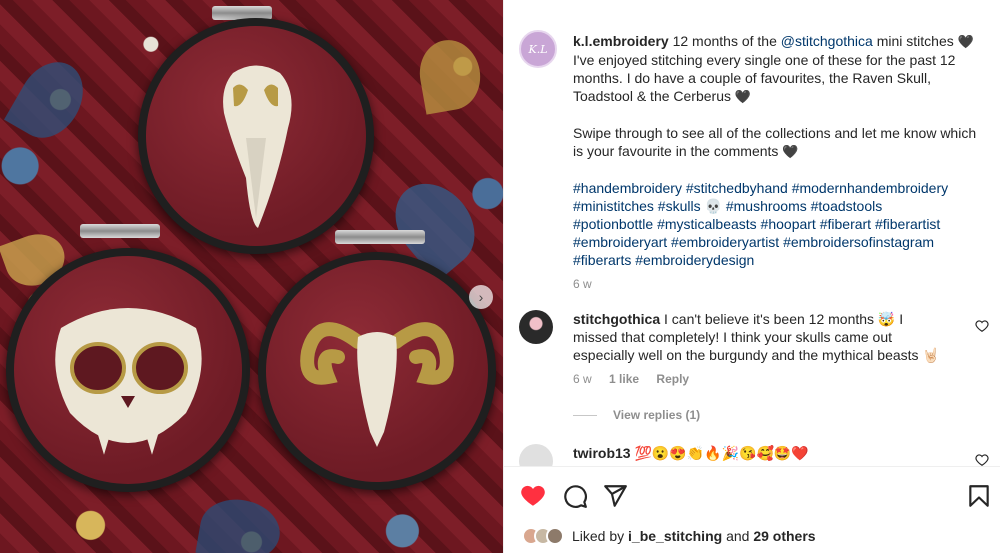 This screenshot has width=1000, height=553. Describe the element at coordinates (585, 415) in the screenshot. I see `divider` at that location.